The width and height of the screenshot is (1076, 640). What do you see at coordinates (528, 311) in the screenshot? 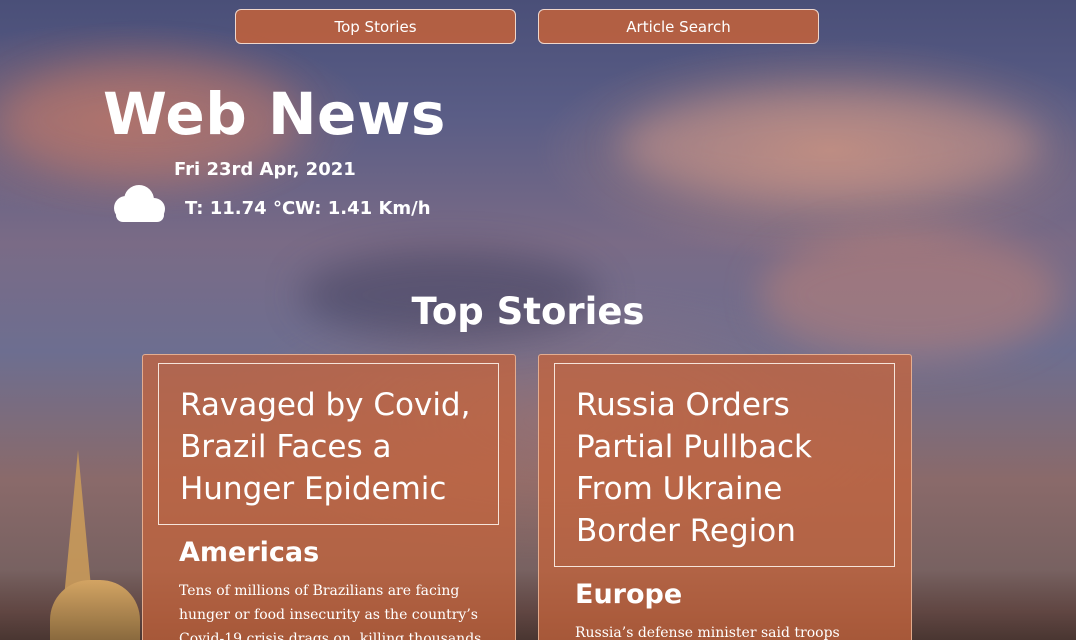
I see `top-stories-heading: Top Stories` at bounding box center [528, 311].